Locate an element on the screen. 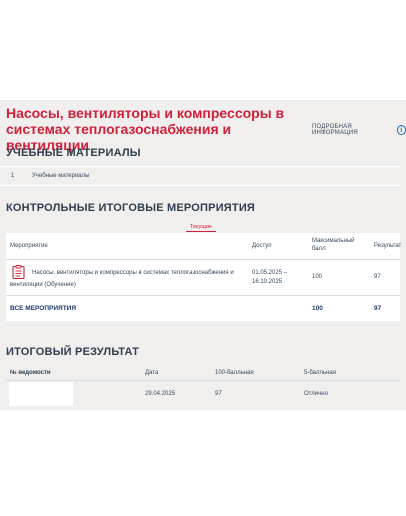  all-events-max: 100 is located at coordinates (317, 308).